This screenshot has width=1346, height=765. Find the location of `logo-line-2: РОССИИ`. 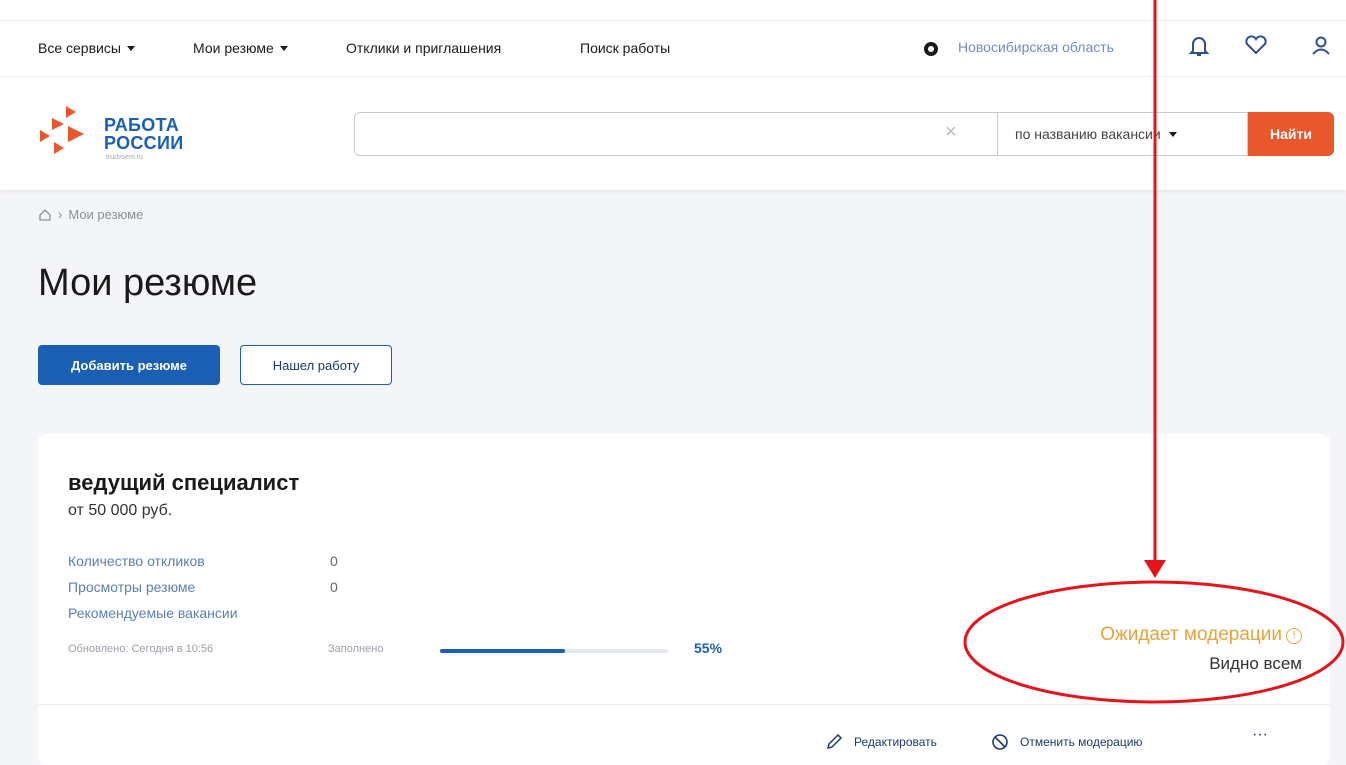

logo-line-2: РОССИИ is located at coordinates (144, 143).